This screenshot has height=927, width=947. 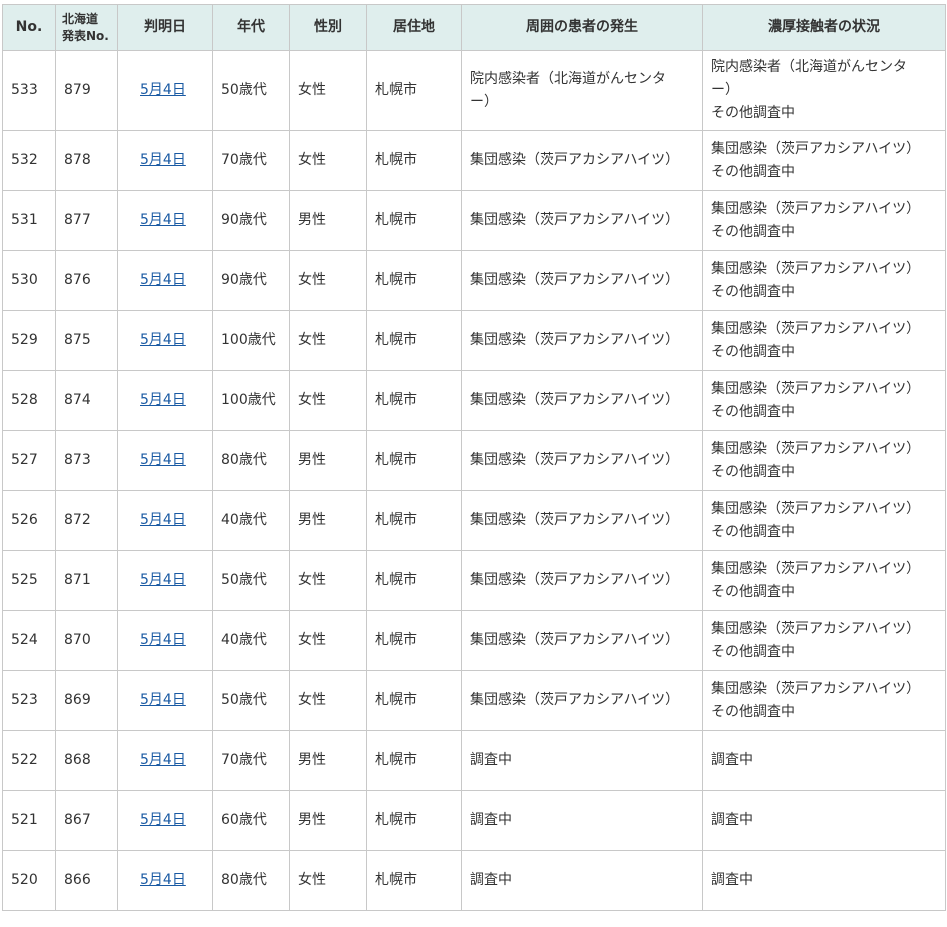 I want to click on cell-no: 530, so click(x=29, y=280).